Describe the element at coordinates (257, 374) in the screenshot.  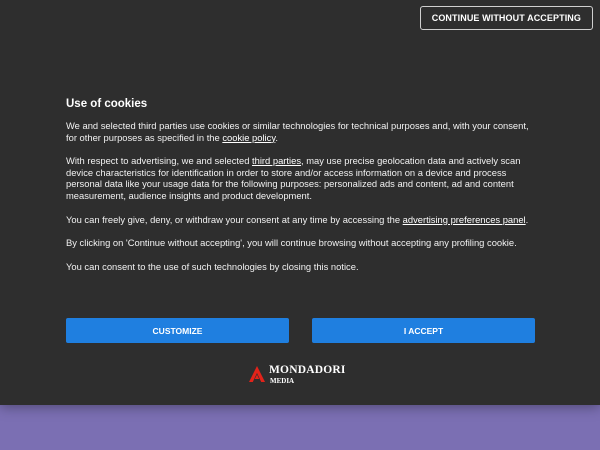
I see `mondadori-rose-icon` at that location.